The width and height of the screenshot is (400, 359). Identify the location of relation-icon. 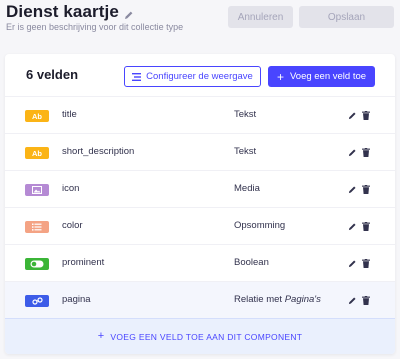
(37, 301).